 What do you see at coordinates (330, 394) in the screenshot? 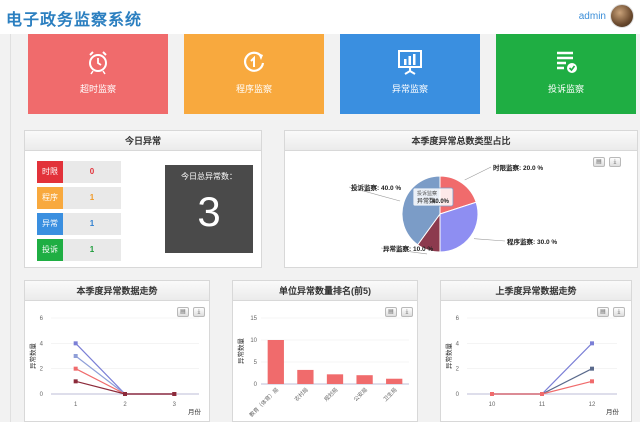
I see `x-tick-label: 规划局` at bounding box center [330, 394].